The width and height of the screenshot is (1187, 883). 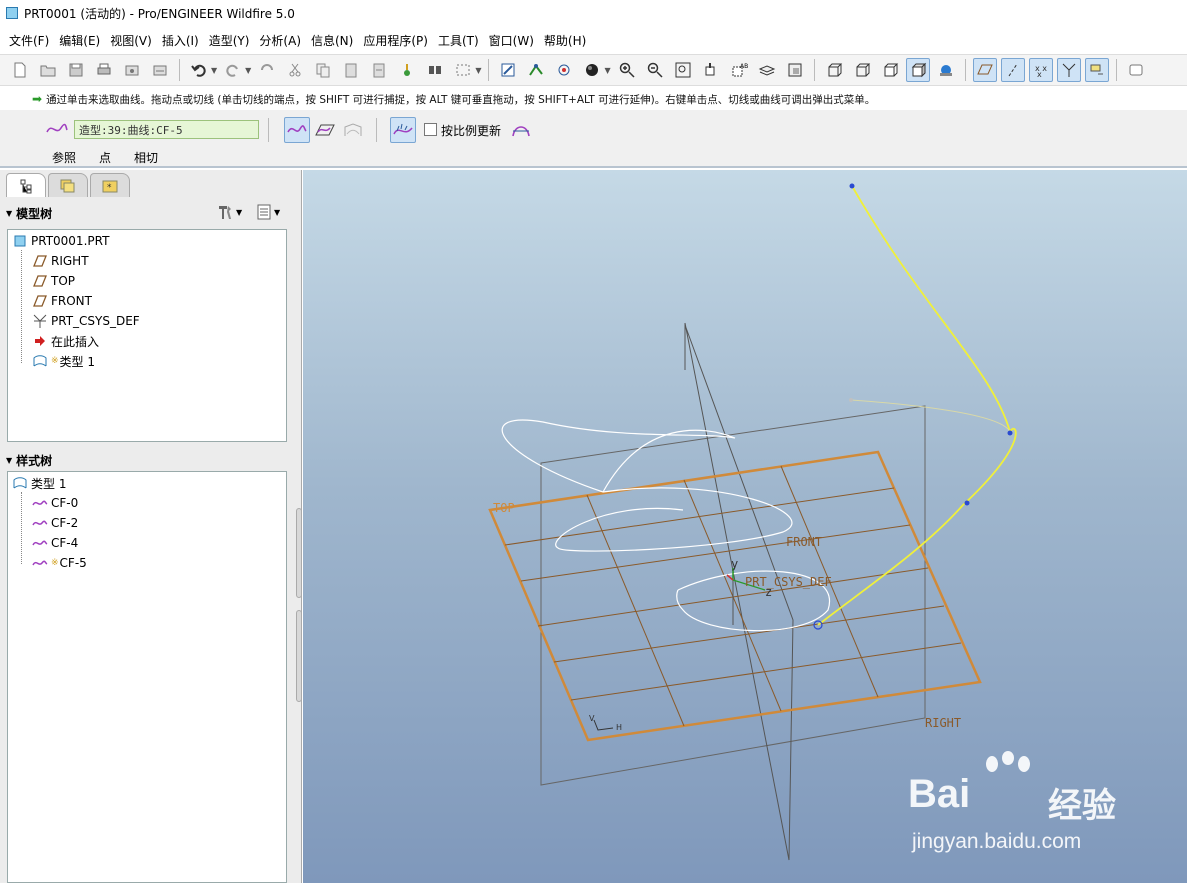 I want to click on tree-item-front: FRONT, so click(x=62, y=301).